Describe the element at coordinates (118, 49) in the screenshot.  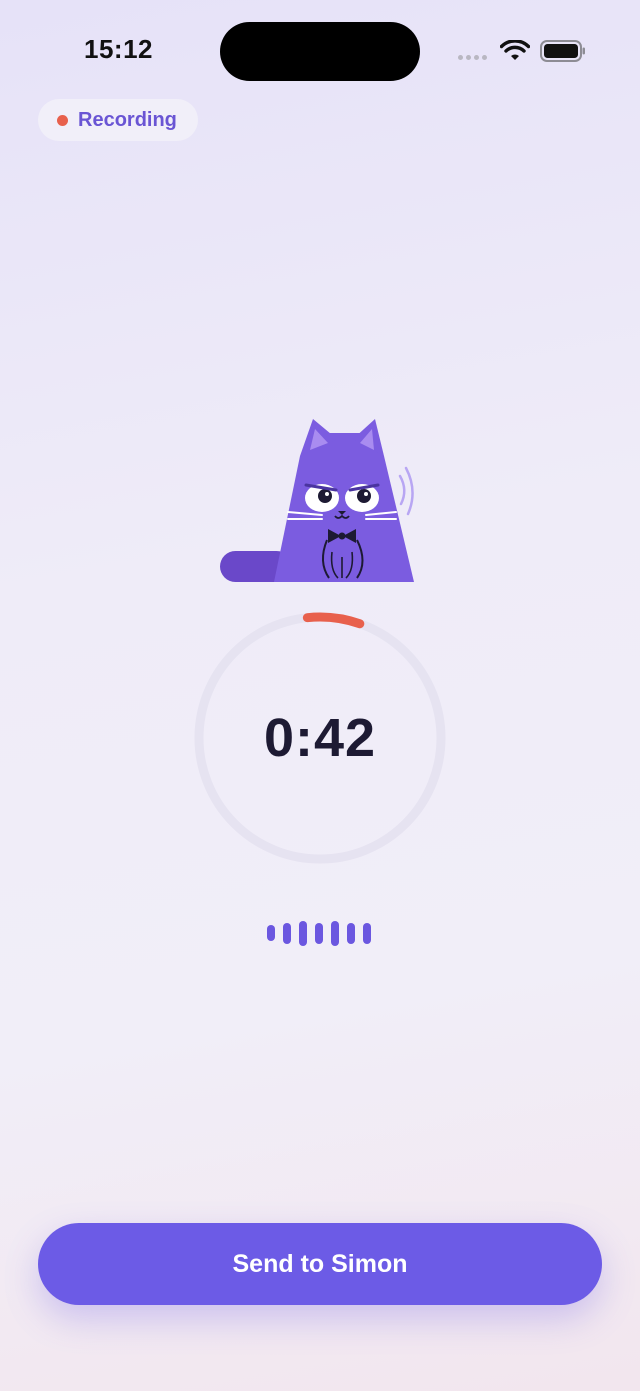
I see `status-time: 15:12` at that location.